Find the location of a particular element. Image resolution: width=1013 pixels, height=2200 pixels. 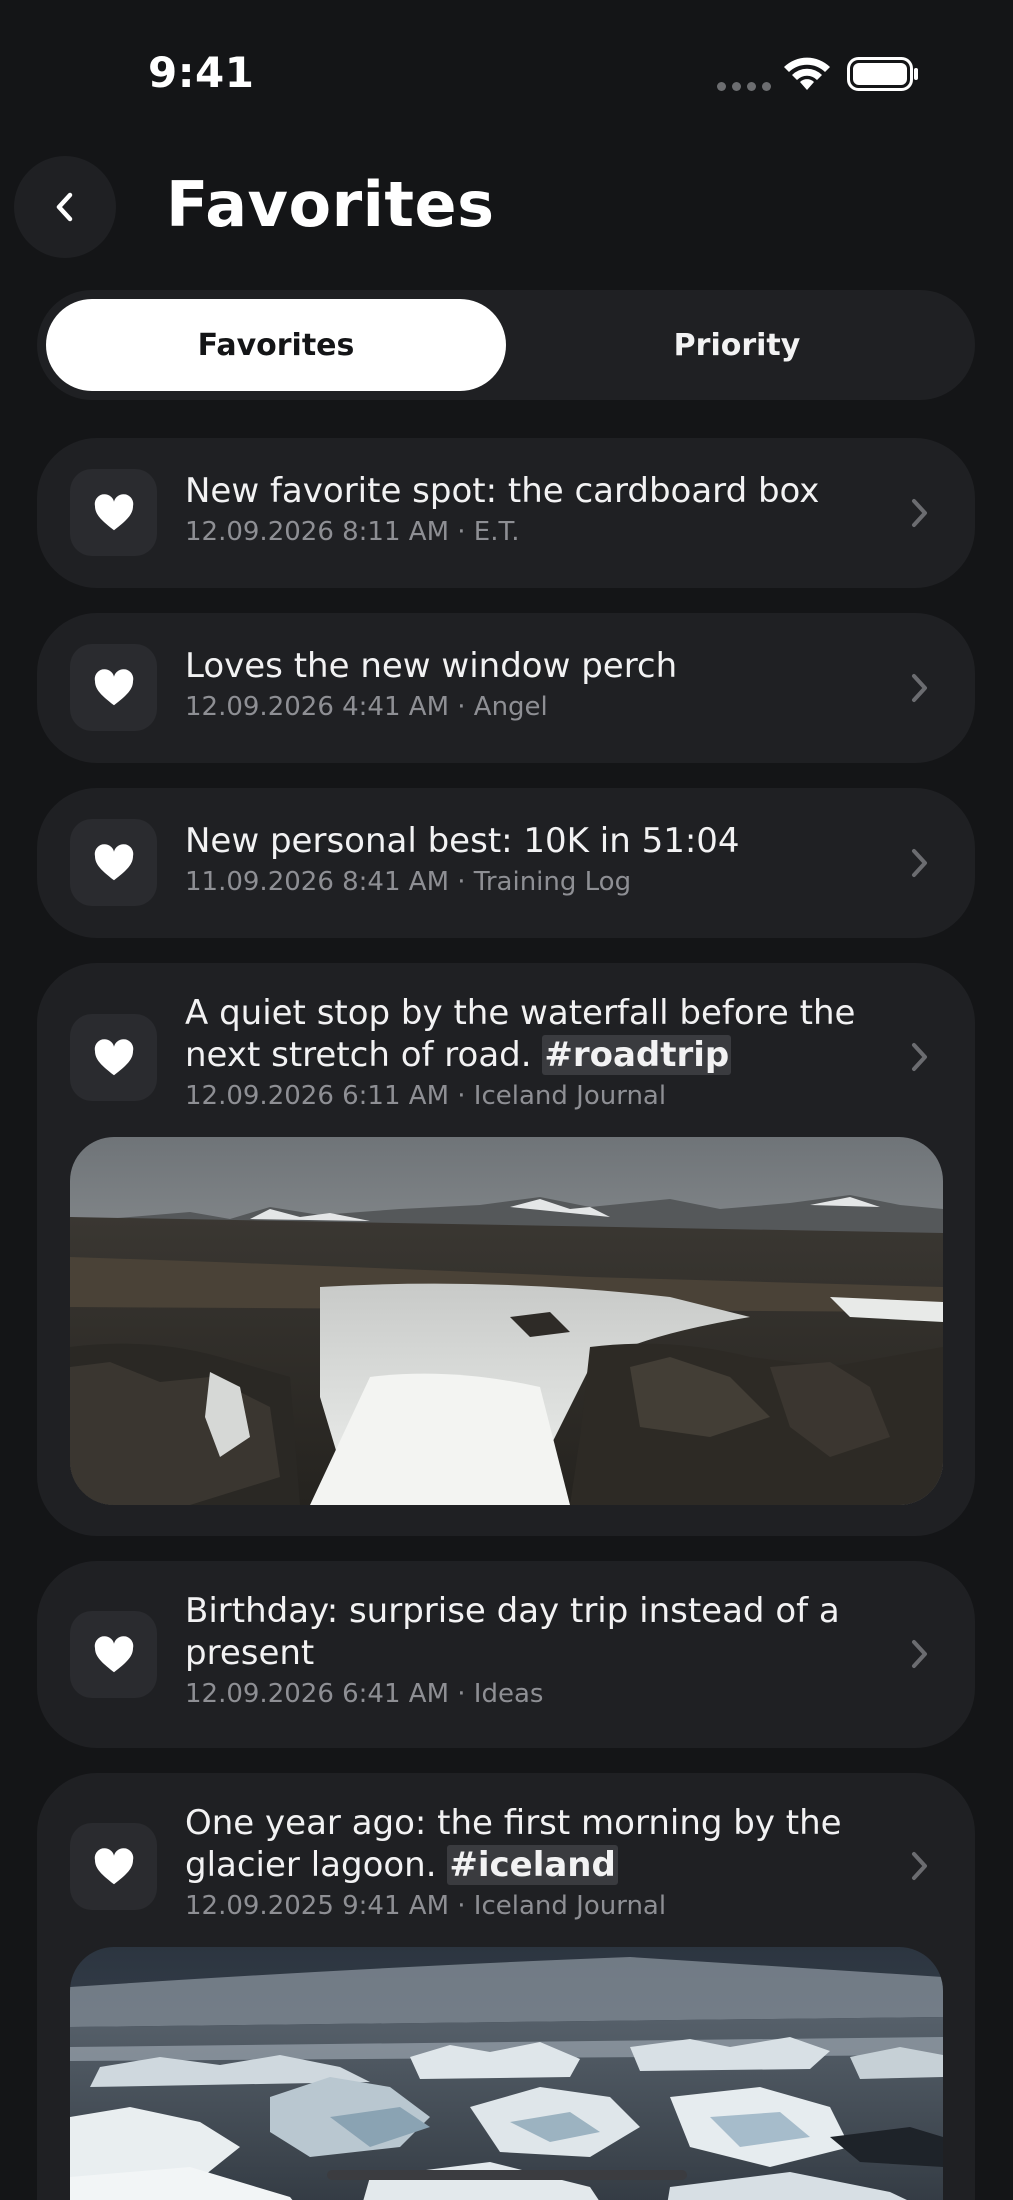

tab-favorites: Favorites is located at coordinates (276, 345).